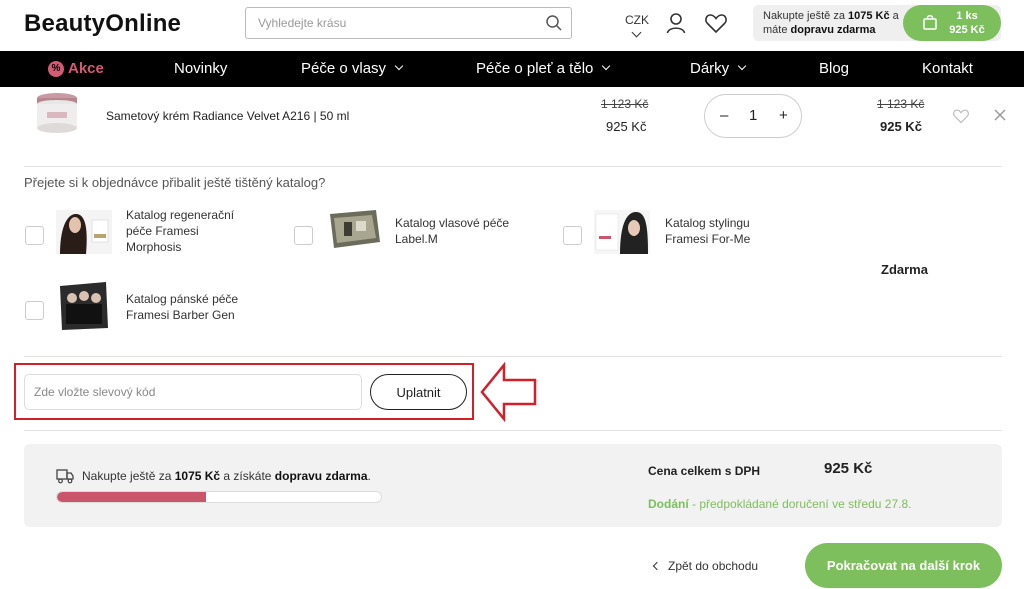 The width and height of the screenshot is (1024, 589). Describe the element at coordinates (961, 116) in the screenshot. I see `wishlist-heart-icon` at that location.